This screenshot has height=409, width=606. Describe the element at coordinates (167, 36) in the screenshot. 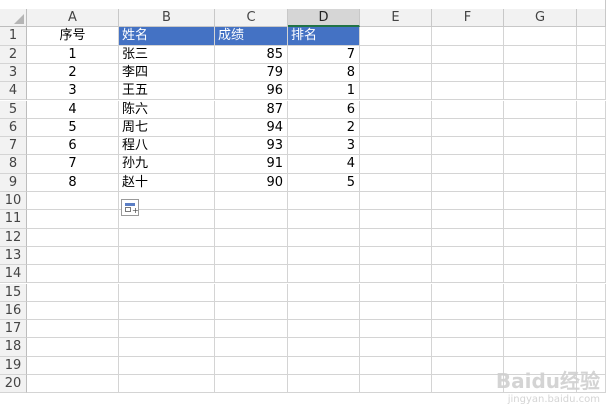

I see `cell-b1: 姓名` at that location.